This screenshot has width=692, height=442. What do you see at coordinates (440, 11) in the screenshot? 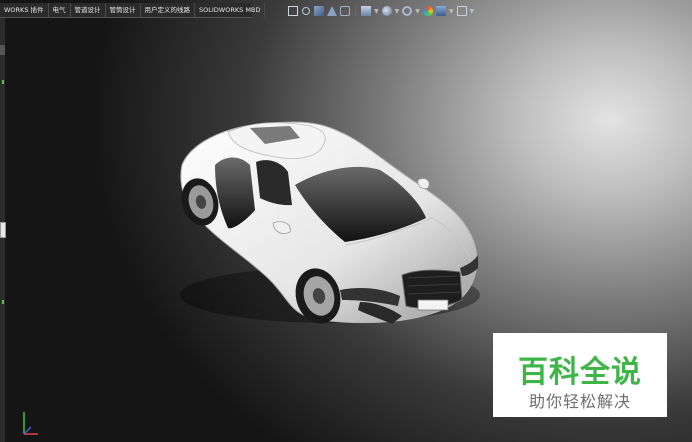
I see `apply-scene-icon` at bounding box center [440, 11].